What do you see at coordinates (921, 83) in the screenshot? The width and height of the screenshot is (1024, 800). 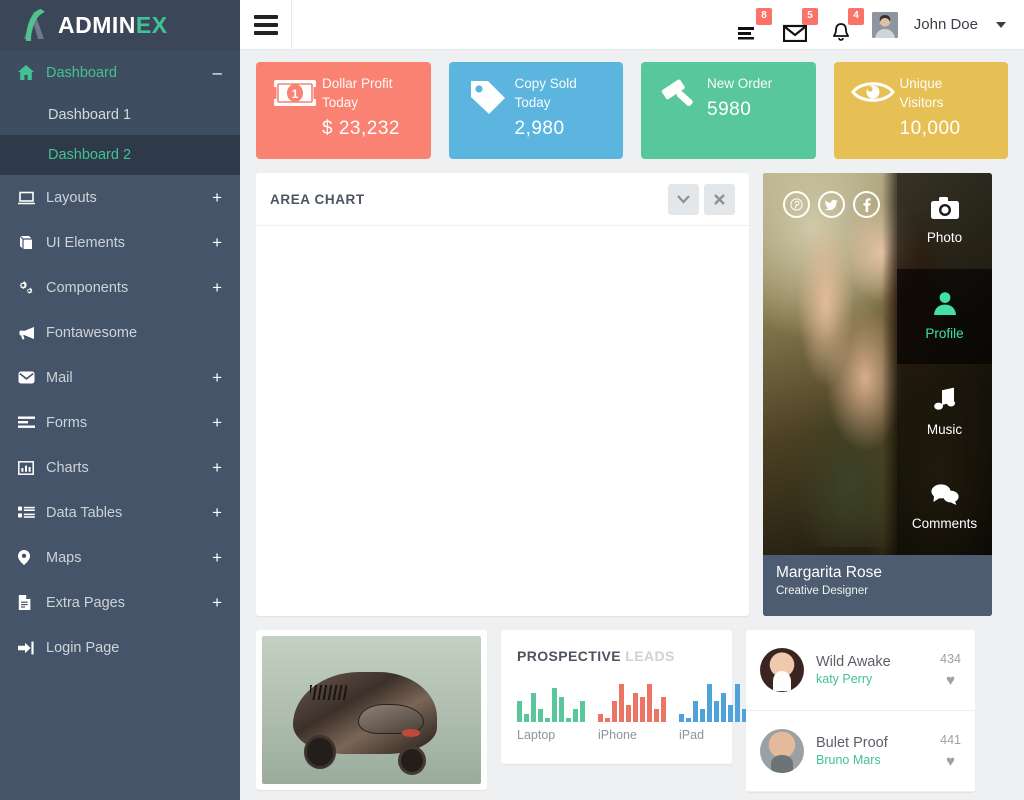 I see `stat-label: Unique` at bounding box center [921, 83].